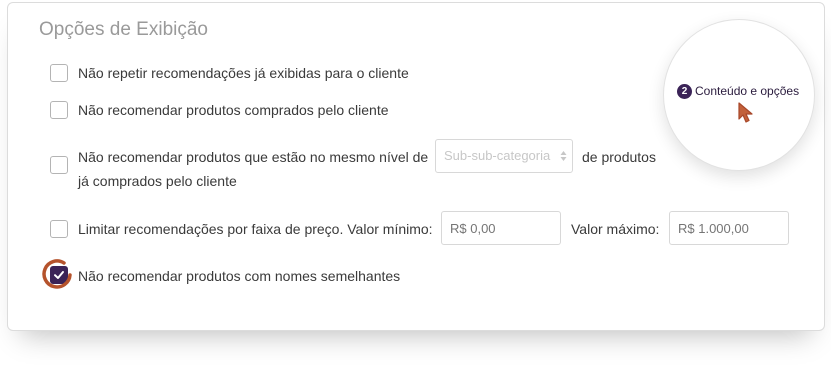 This screenshot has height=370, width=831. I want to click on section-title: Opções de Exibição, so click(123, 29).